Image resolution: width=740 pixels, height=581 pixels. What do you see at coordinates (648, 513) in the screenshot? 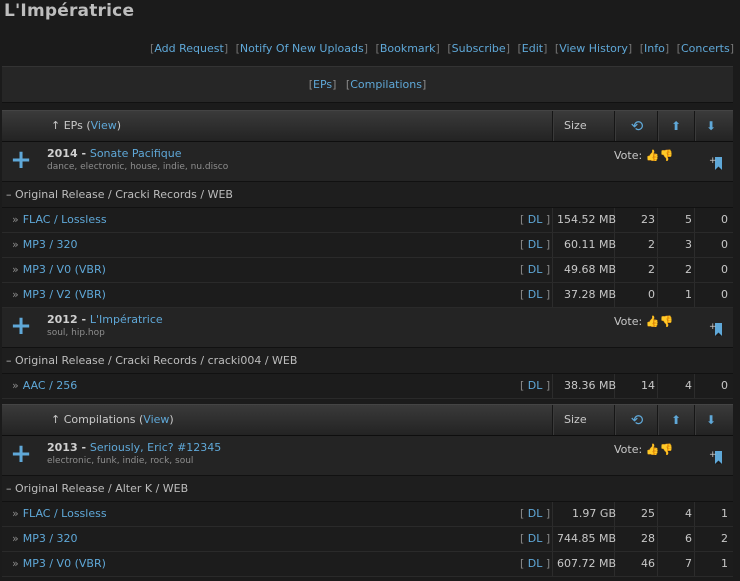
I see `snatched-count: 25` at bounding box center [648, 513].